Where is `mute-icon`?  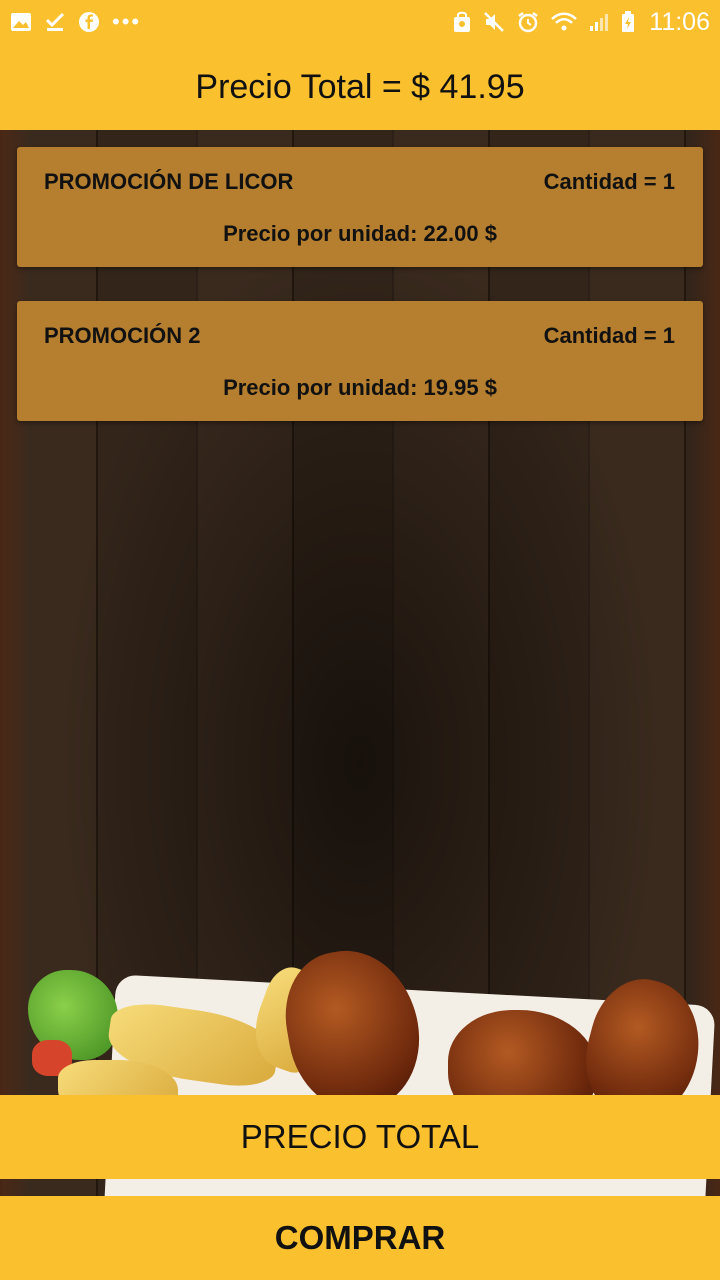 mute-icon is located at coordinates (494, 22).